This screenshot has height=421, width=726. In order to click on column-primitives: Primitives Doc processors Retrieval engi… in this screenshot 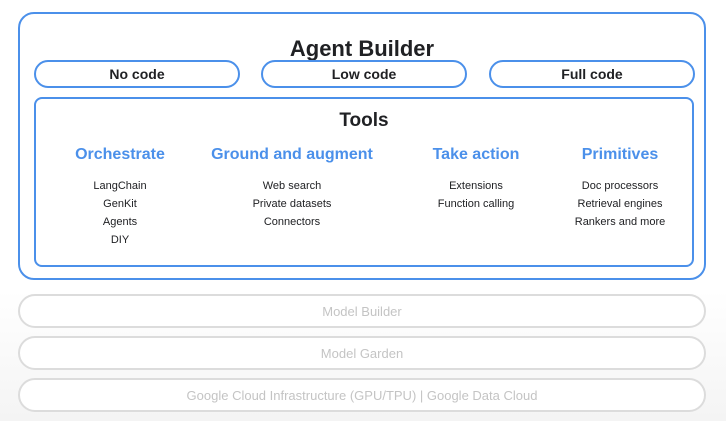, I will do `click(620, 188)`.